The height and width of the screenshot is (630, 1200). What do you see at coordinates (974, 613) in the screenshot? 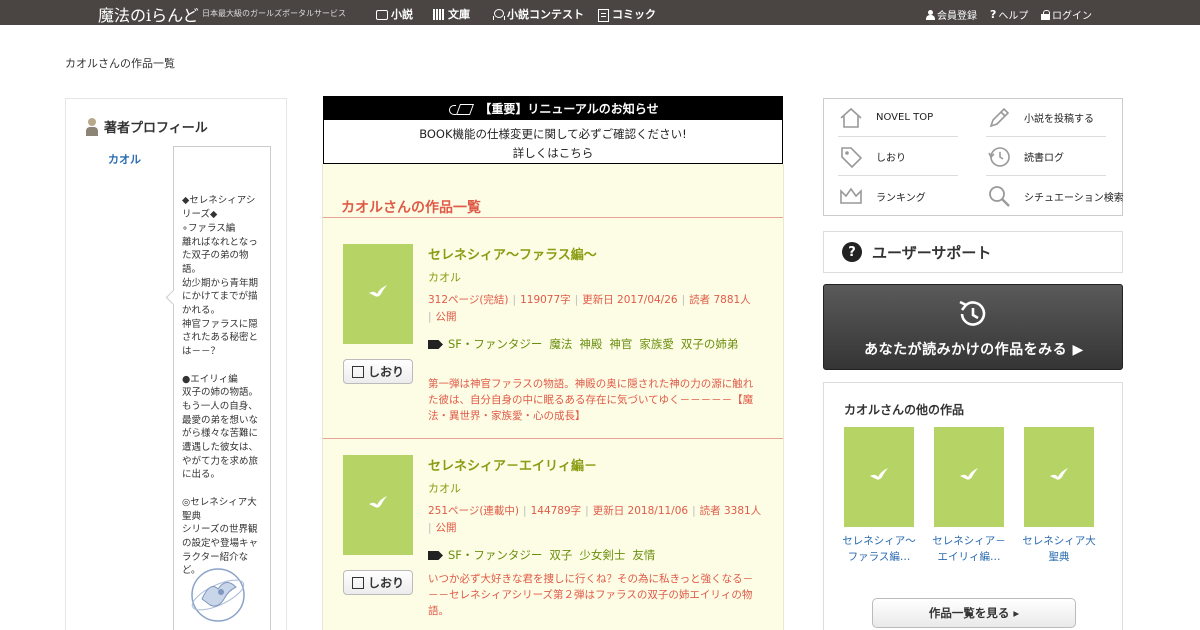
I see `view-all-works-button: 作品一覧を見る ▸` at bounding box center [974, 613].